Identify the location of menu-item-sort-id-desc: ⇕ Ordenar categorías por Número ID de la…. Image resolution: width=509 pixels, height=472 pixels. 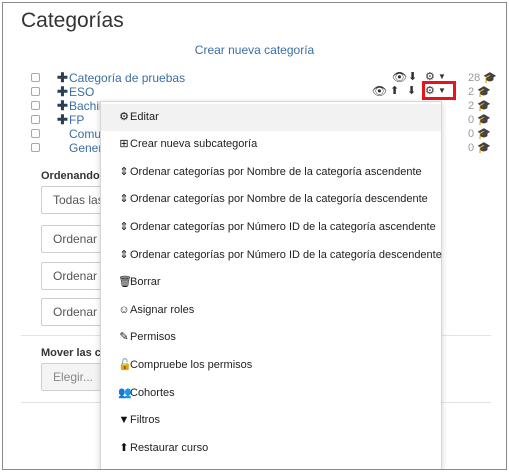
(271, 255).